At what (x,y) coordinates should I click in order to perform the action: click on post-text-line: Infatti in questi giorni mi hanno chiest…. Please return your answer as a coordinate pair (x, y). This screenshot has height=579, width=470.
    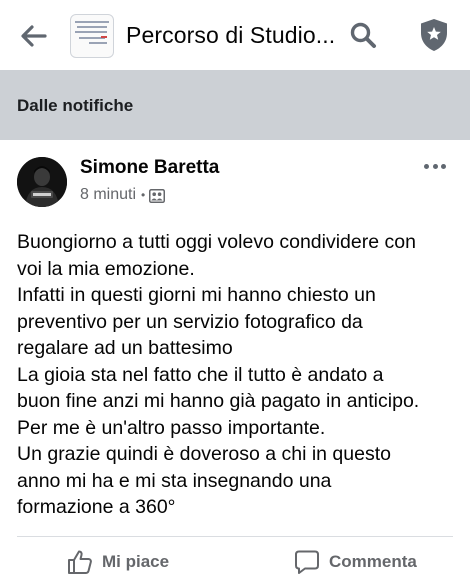
    Looking at the image, I should click on (196, 295).